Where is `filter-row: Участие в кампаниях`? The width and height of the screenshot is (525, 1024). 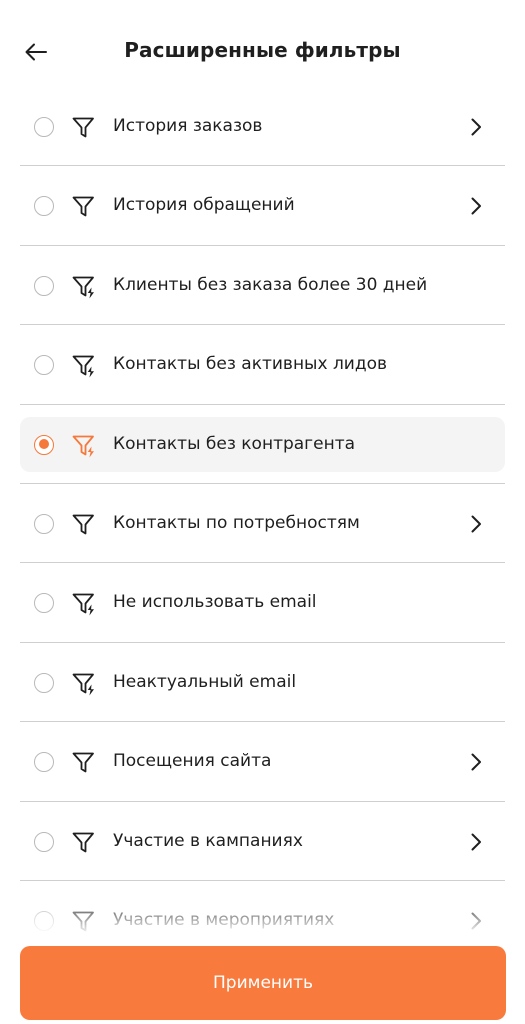
filter-row: Участие в кампаниях is located at coordinates (262, 841).